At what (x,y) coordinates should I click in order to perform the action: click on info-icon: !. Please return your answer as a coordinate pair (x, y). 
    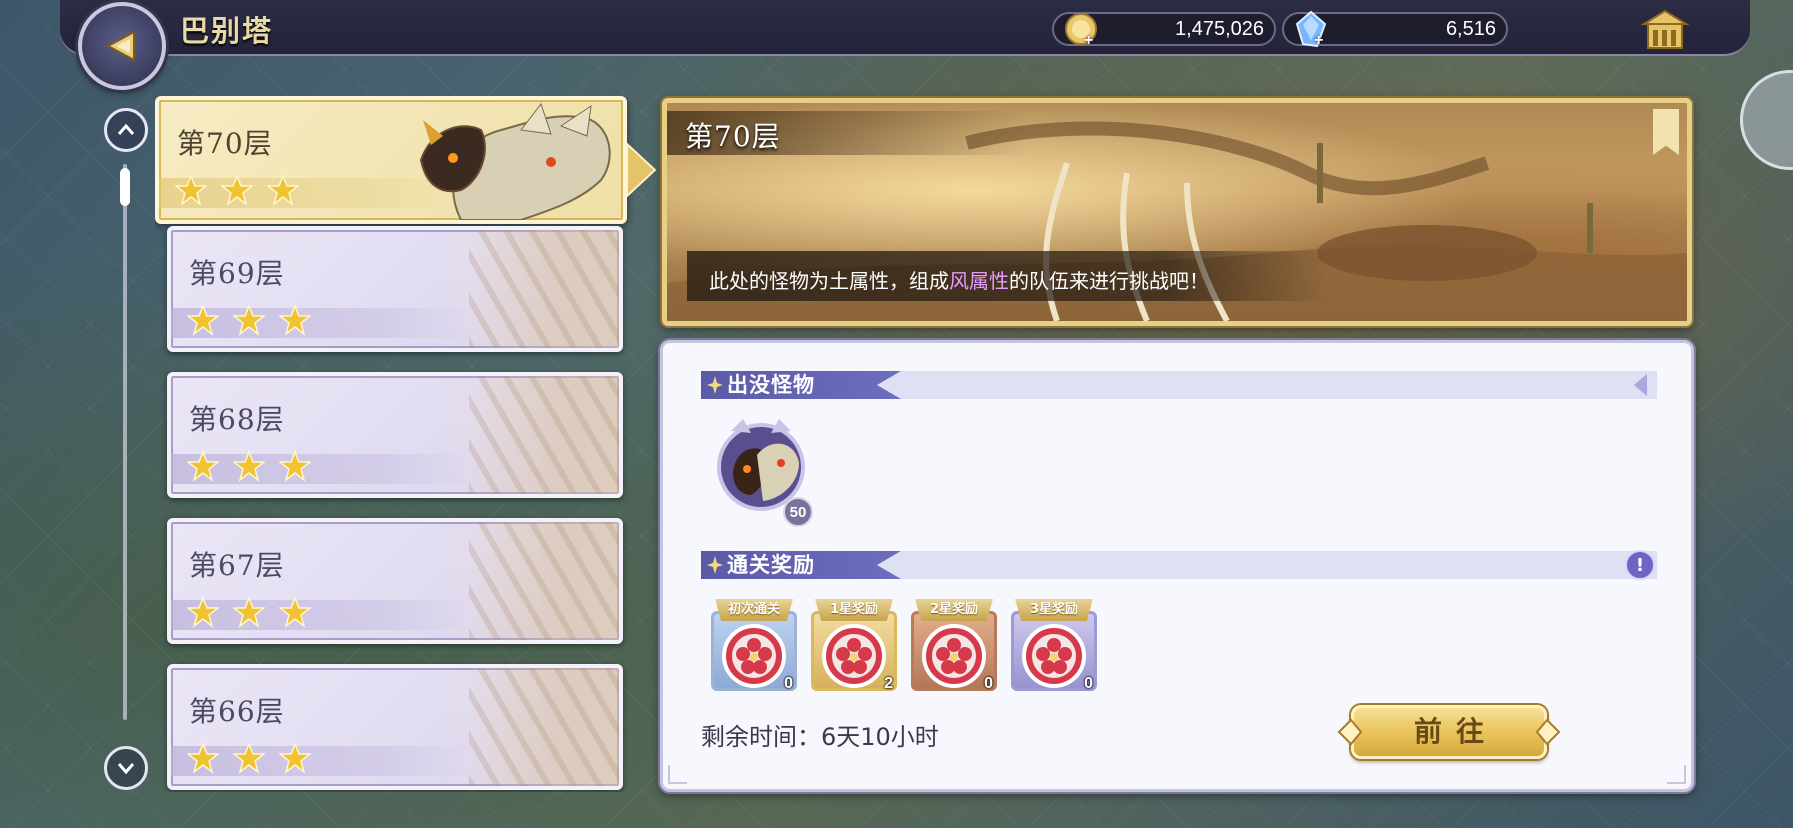
    Looking at the image, I should click on (1640, 565).